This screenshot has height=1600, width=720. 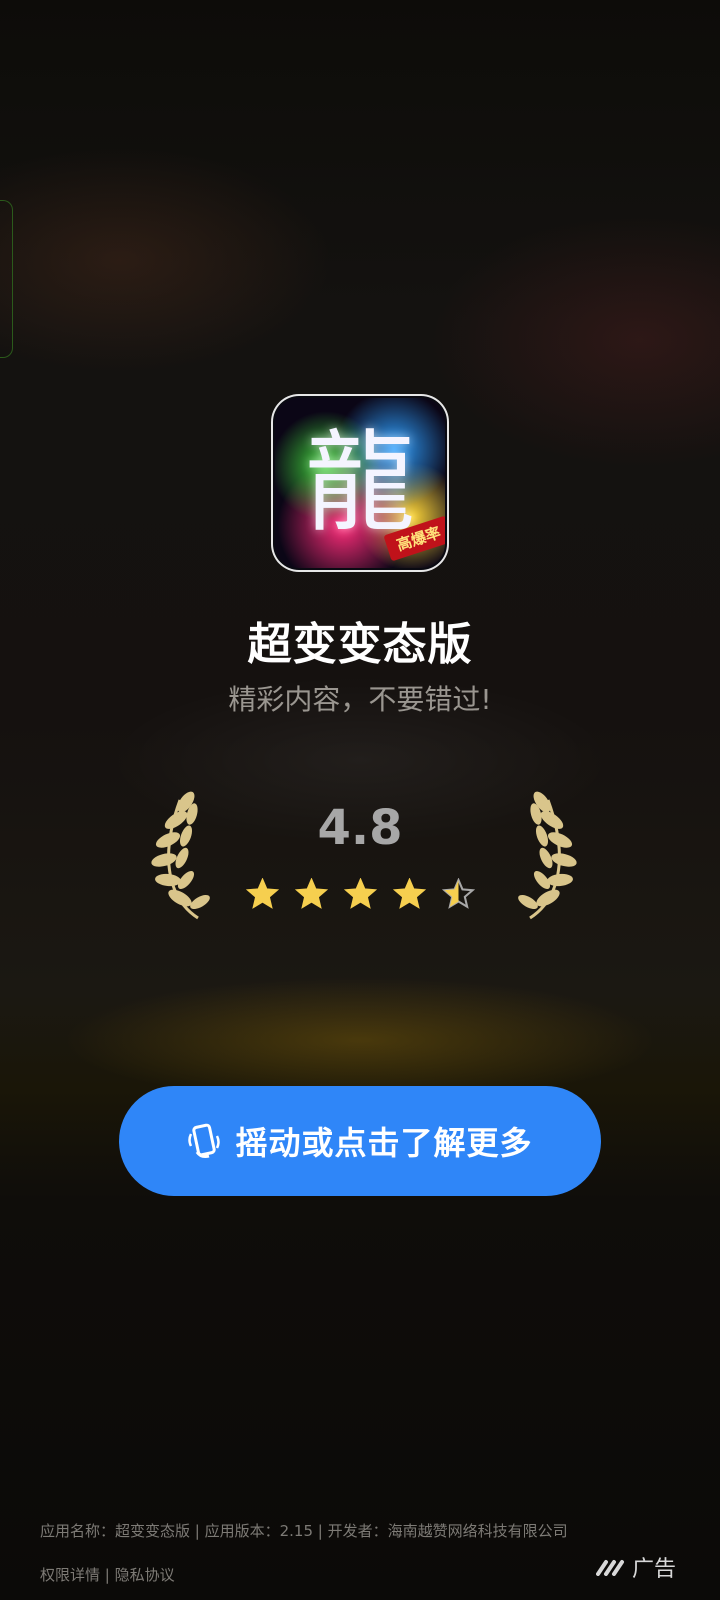 I want to click on privacy-link: 隐私协议, so click(x=145, y=1575).